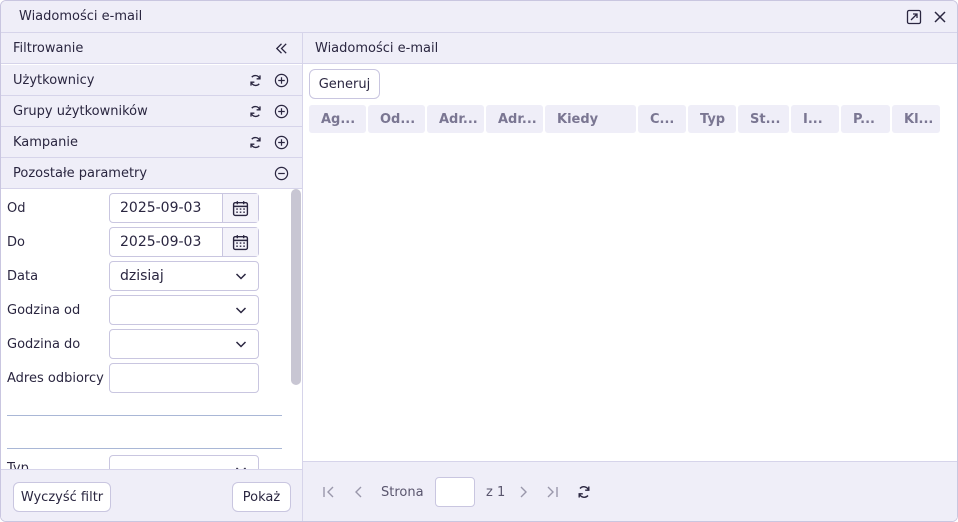 The image size is (958, 522). I want to click on recipient-input-field, so click(184, 378).